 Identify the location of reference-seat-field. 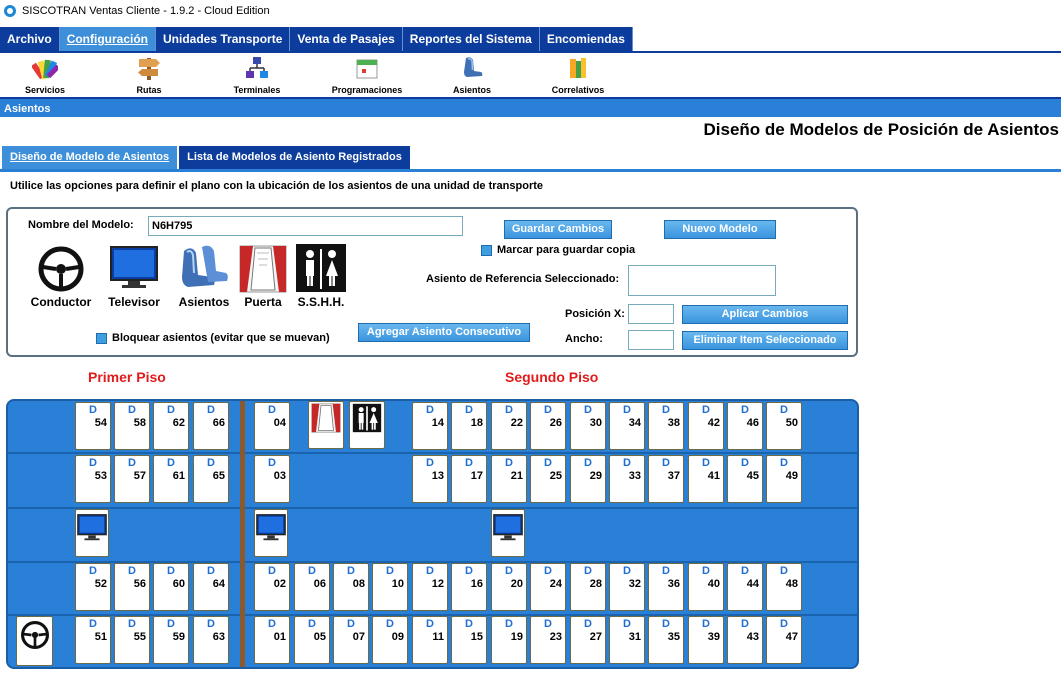
(702, 280).